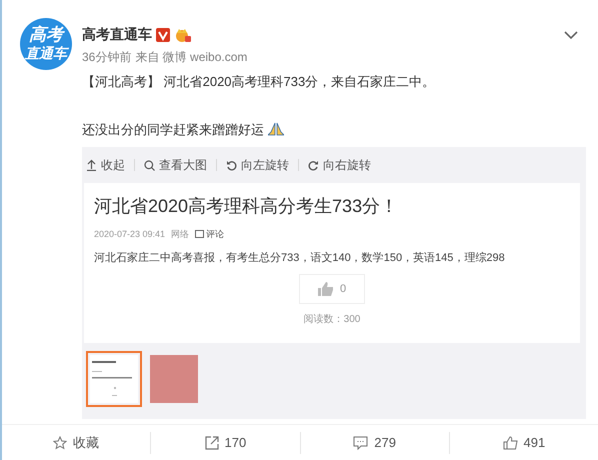 This screenshot has height=460, width=598. I want to click on upload-arrow-icon, so click(91, 165).